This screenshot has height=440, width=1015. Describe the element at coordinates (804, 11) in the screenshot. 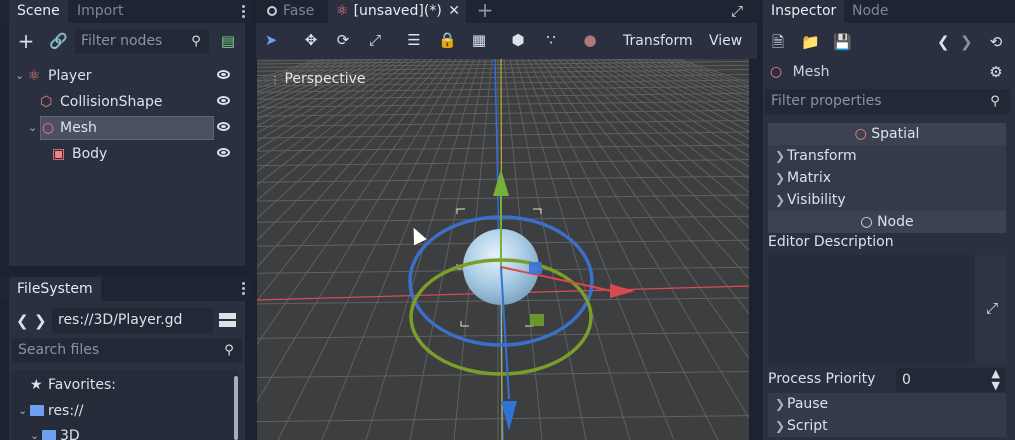

I see `tab-inspector: Inspector` at that location.